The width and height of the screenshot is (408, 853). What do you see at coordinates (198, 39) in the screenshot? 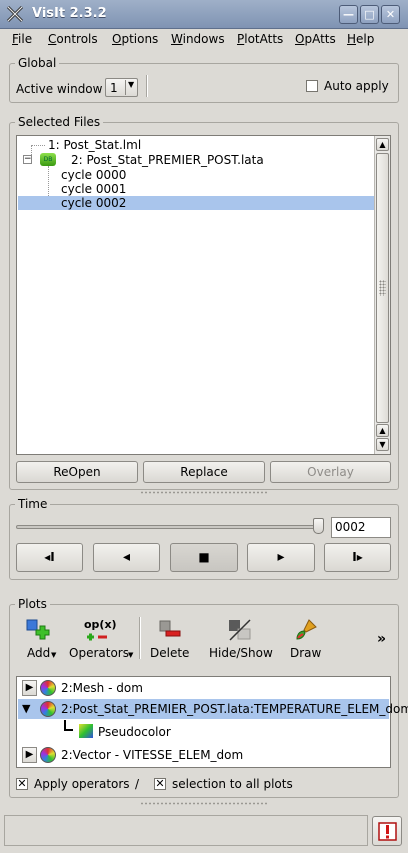
I see `menu-windows: Windows` at bounding box center [198, 39].